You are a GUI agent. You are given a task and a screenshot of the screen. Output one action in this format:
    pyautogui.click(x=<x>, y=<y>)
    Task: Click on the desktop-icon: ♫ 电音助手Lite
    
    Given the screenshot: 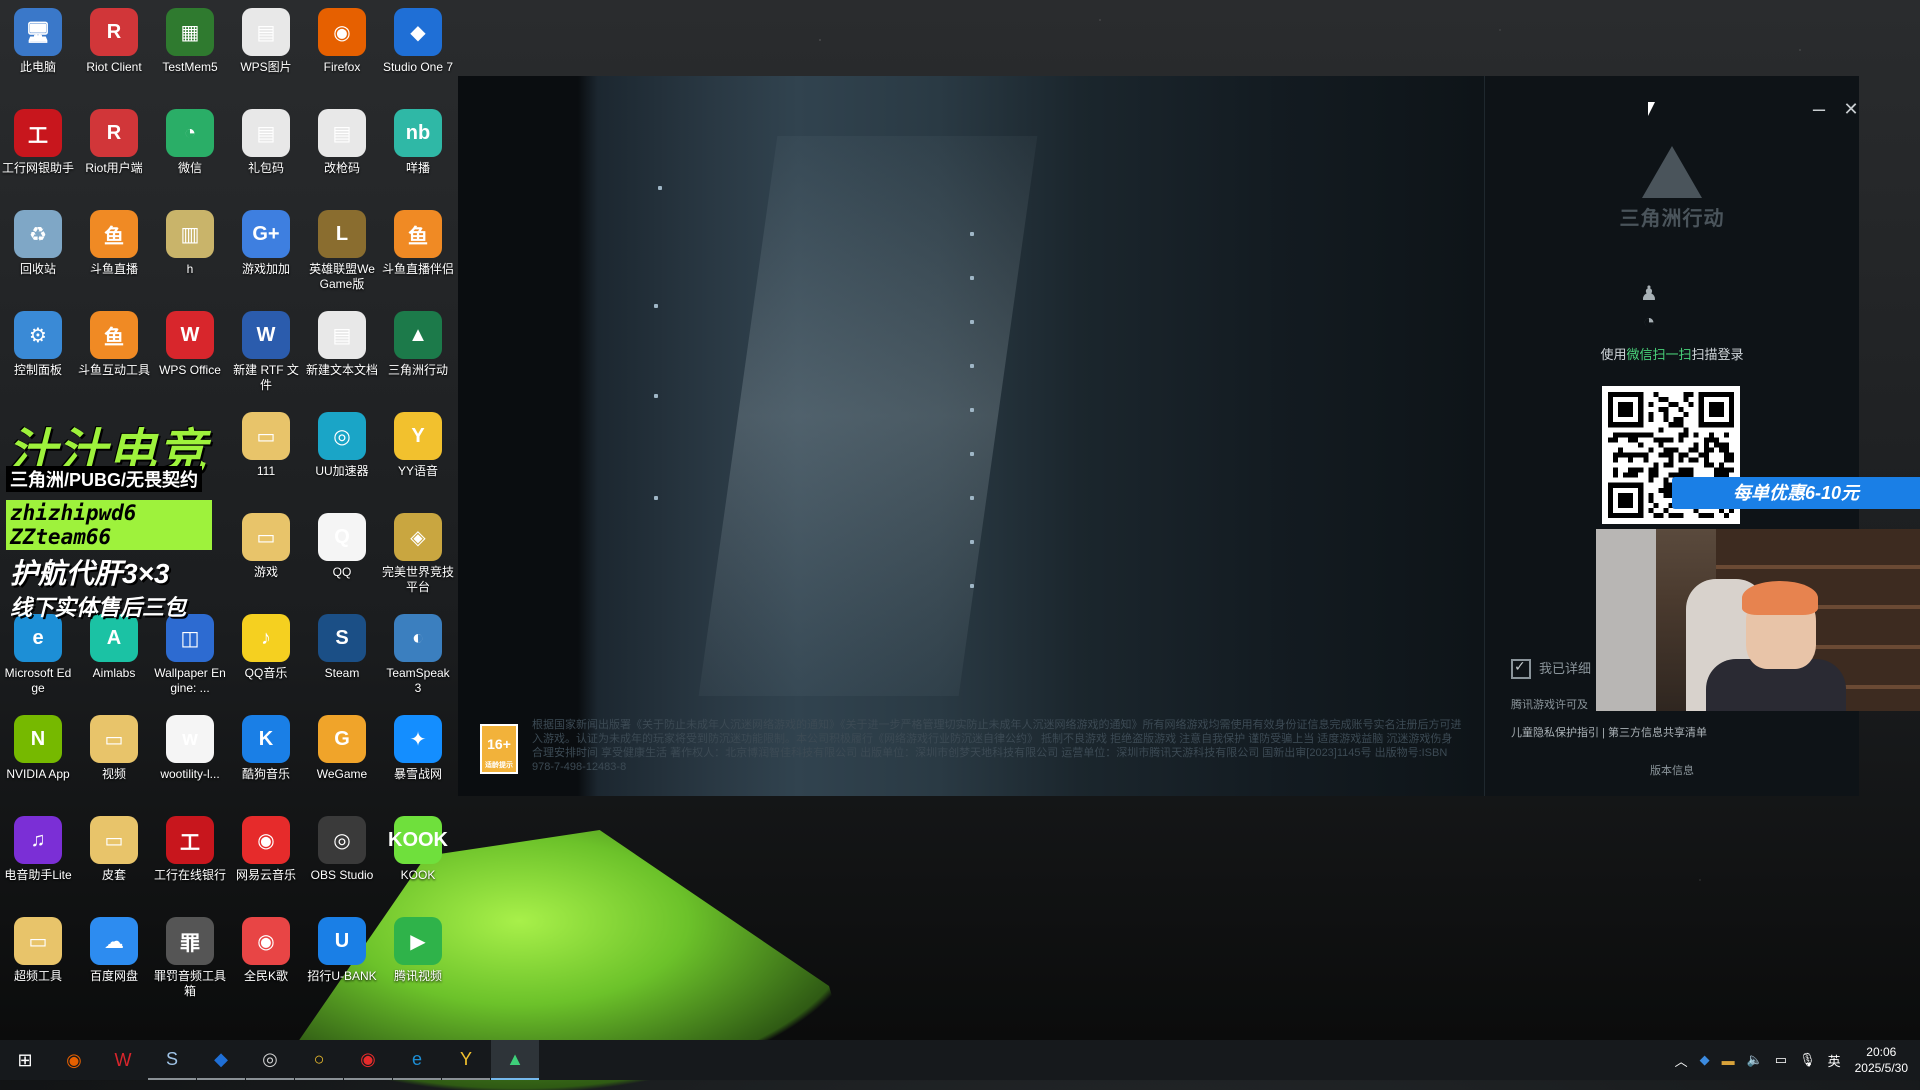 What is the action you would take?
    pyautogui.click(x=38, y=859)
    